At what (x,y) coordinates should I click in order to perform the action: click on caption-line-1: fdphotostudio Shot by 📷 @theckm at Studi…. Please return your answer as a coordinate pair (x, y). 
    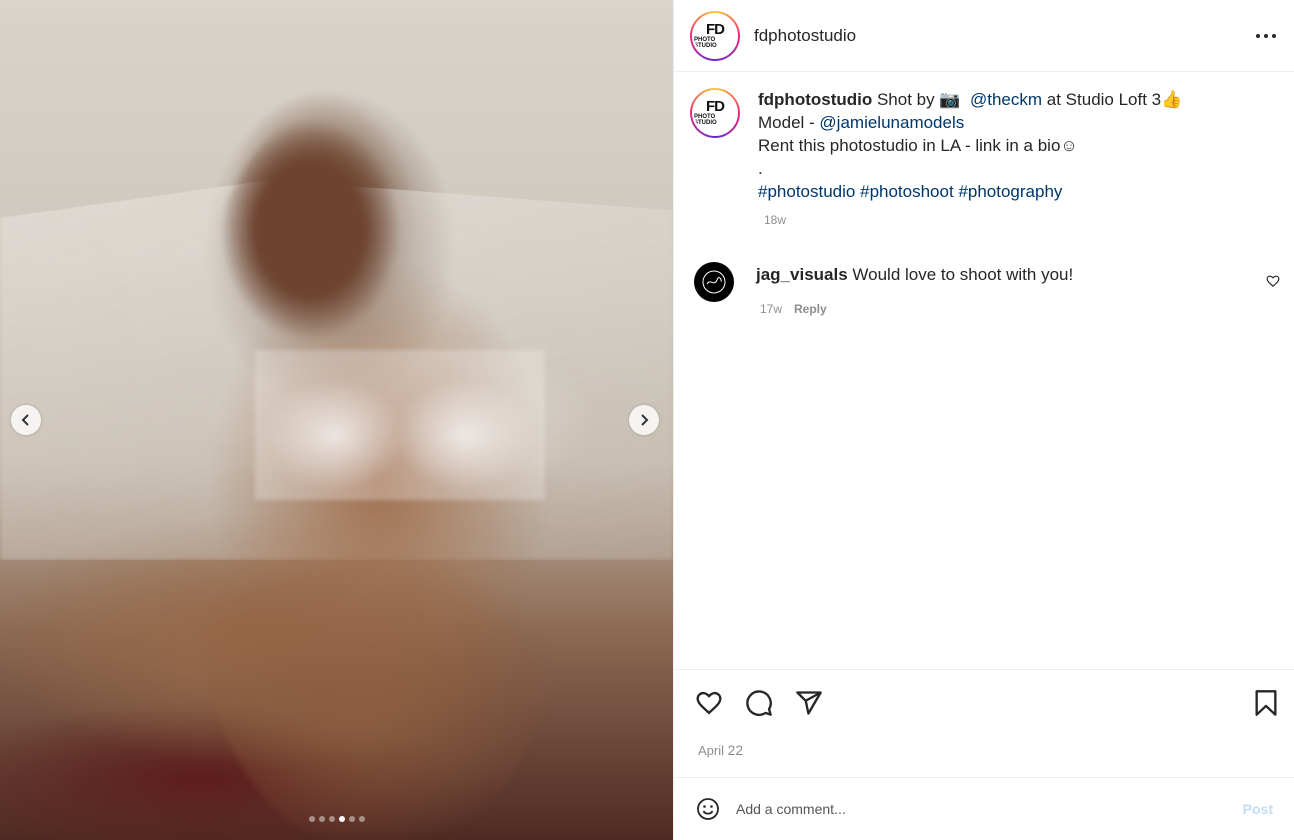
    Looking at the image, I should click on (970, 99).